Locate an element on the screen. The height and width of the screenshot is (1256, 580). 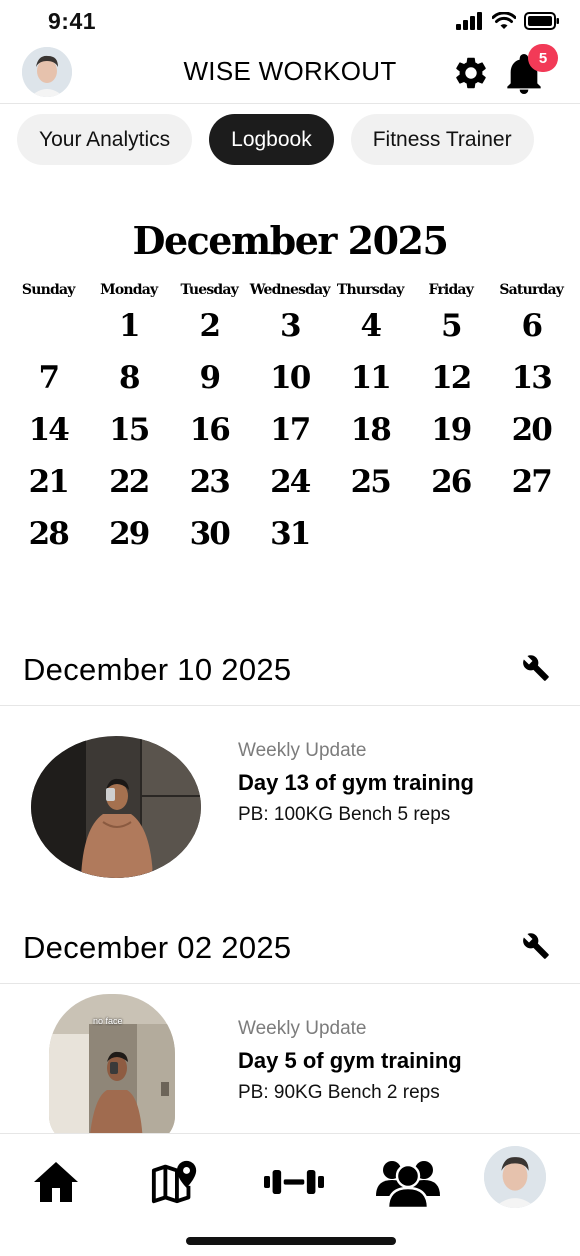
entry-title: Day 5 of gym training is located at coordinates (350, 1060).